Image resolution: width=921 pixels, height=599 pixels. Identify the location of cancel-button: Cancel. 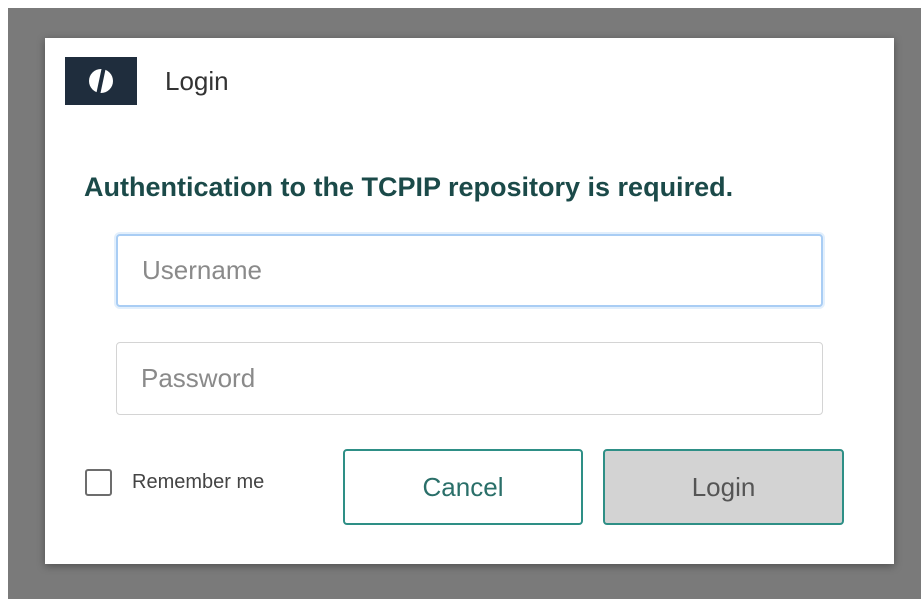
(463, 487).